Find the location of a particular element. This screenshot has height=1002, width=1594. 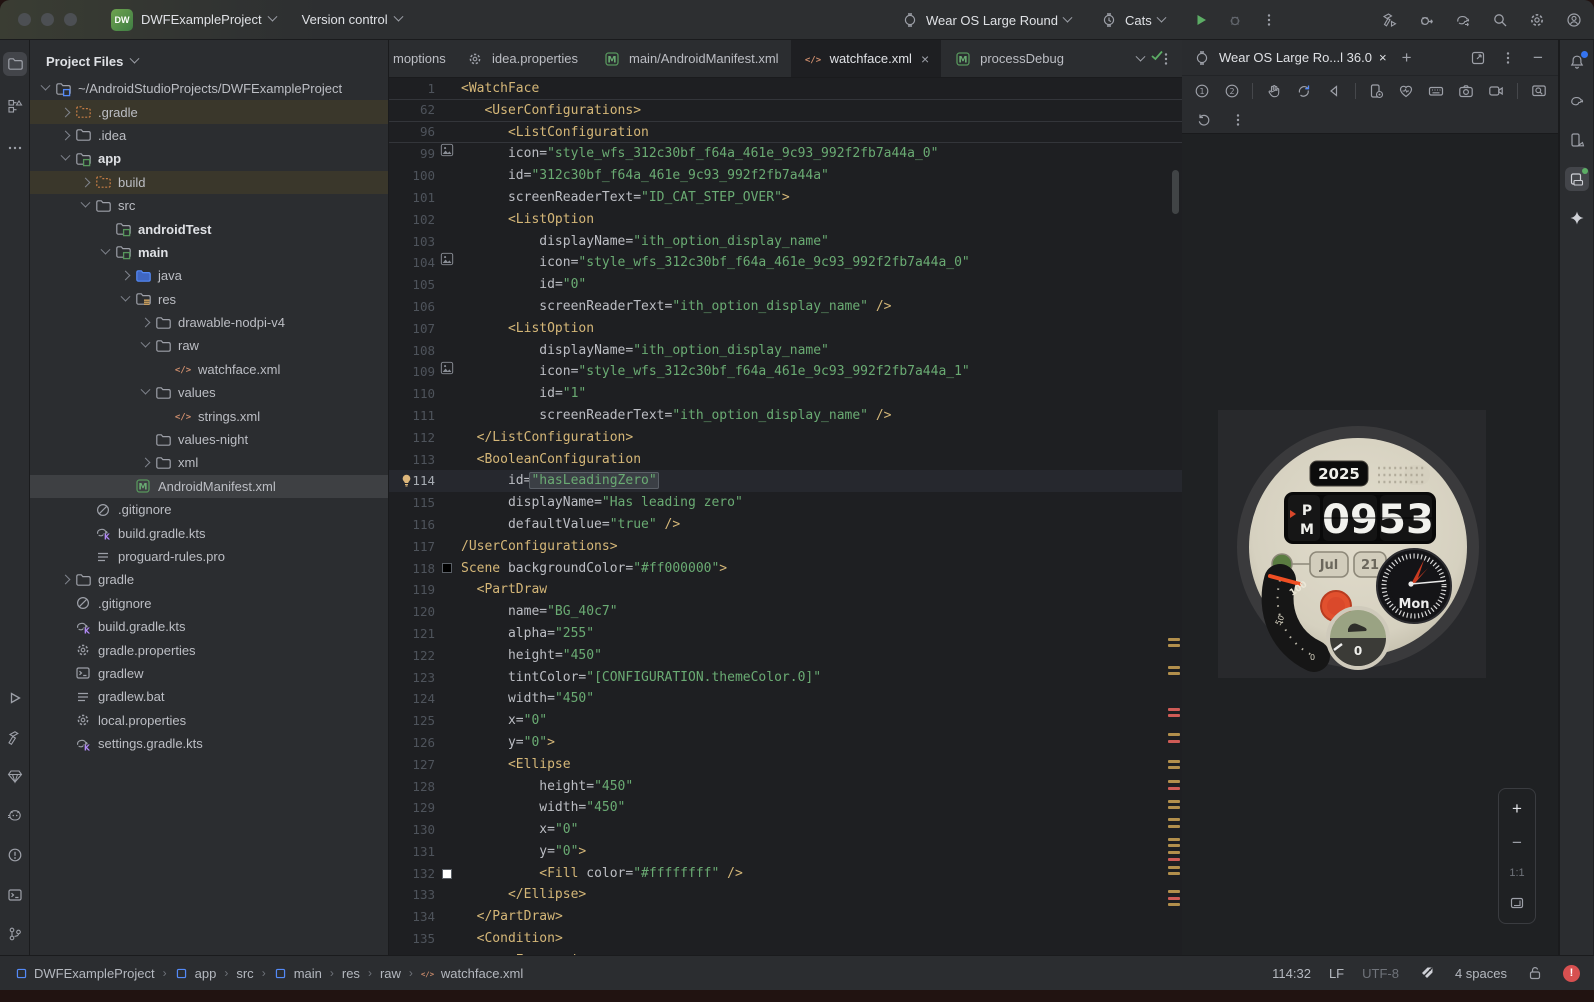

tree-item--gradle: .gradle is located at coordinates (209, 112).